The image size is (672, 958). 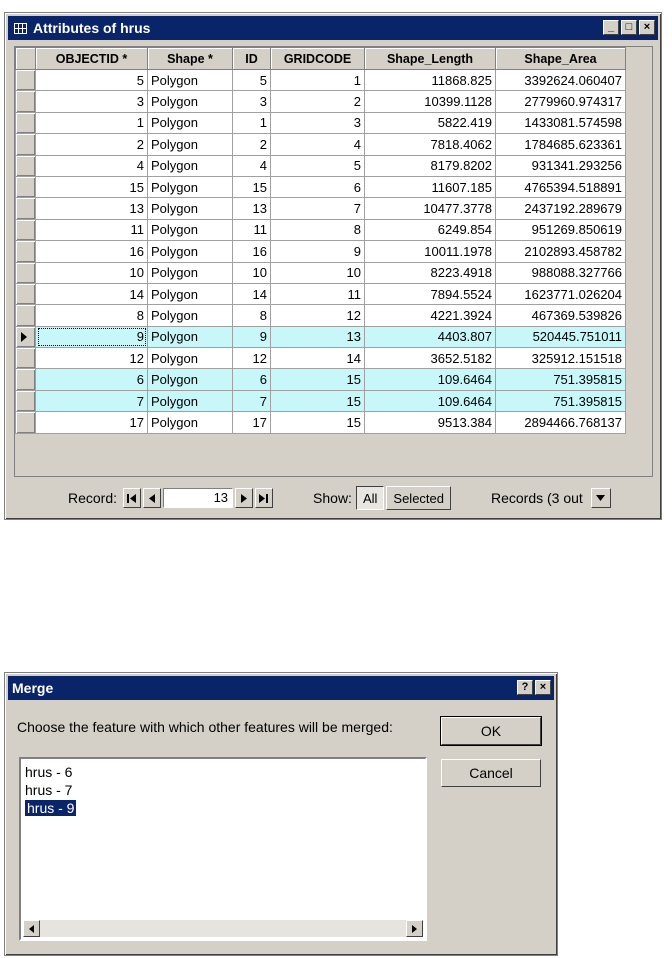 What do you see at coordinates (91, 230) in the screenshot?
I see `cell-objectid: 11` at bounding box center [91, 230].